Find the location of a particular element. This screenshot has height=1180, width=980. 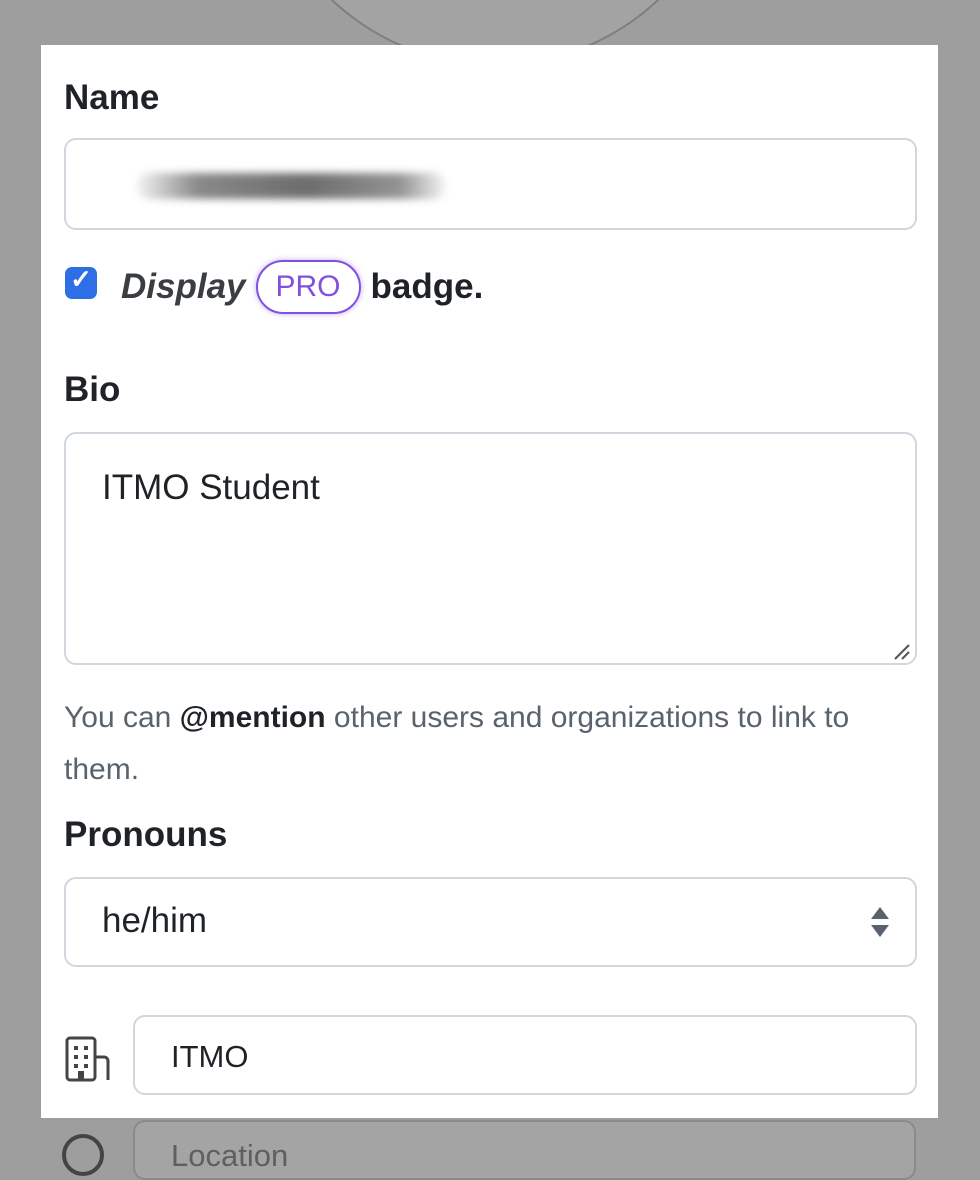

location-input: Location is located at coordinates (524, 1150).